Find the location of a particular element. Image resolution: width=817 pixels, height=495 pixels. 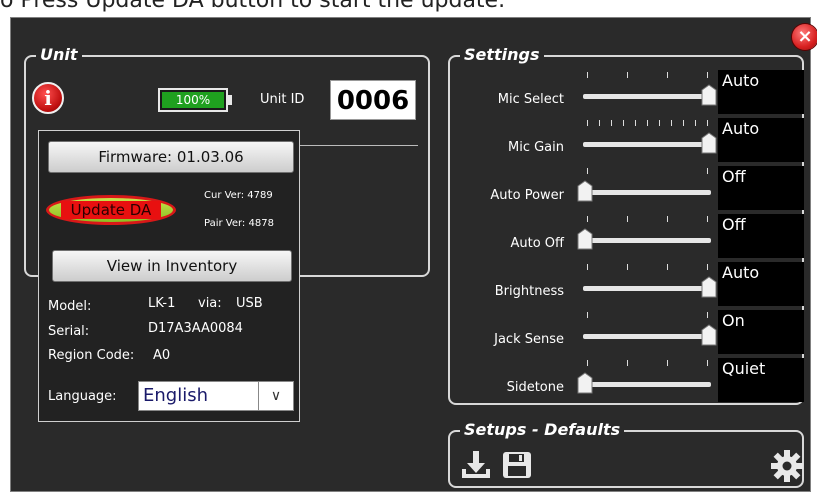

setups-group-title: Setups - Defaults is located at coordinates (542, 430).